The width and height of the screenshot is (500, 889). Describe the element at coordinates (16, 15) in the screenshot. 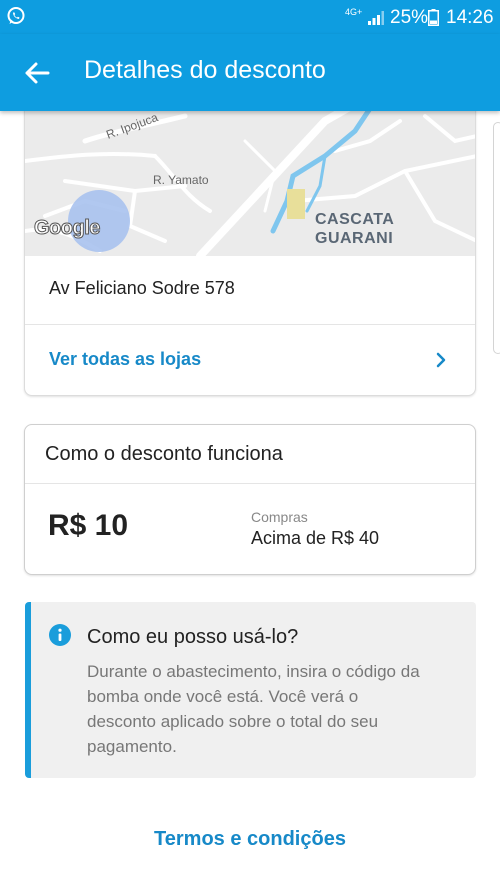

I see `whatsapp-icon` at that location.